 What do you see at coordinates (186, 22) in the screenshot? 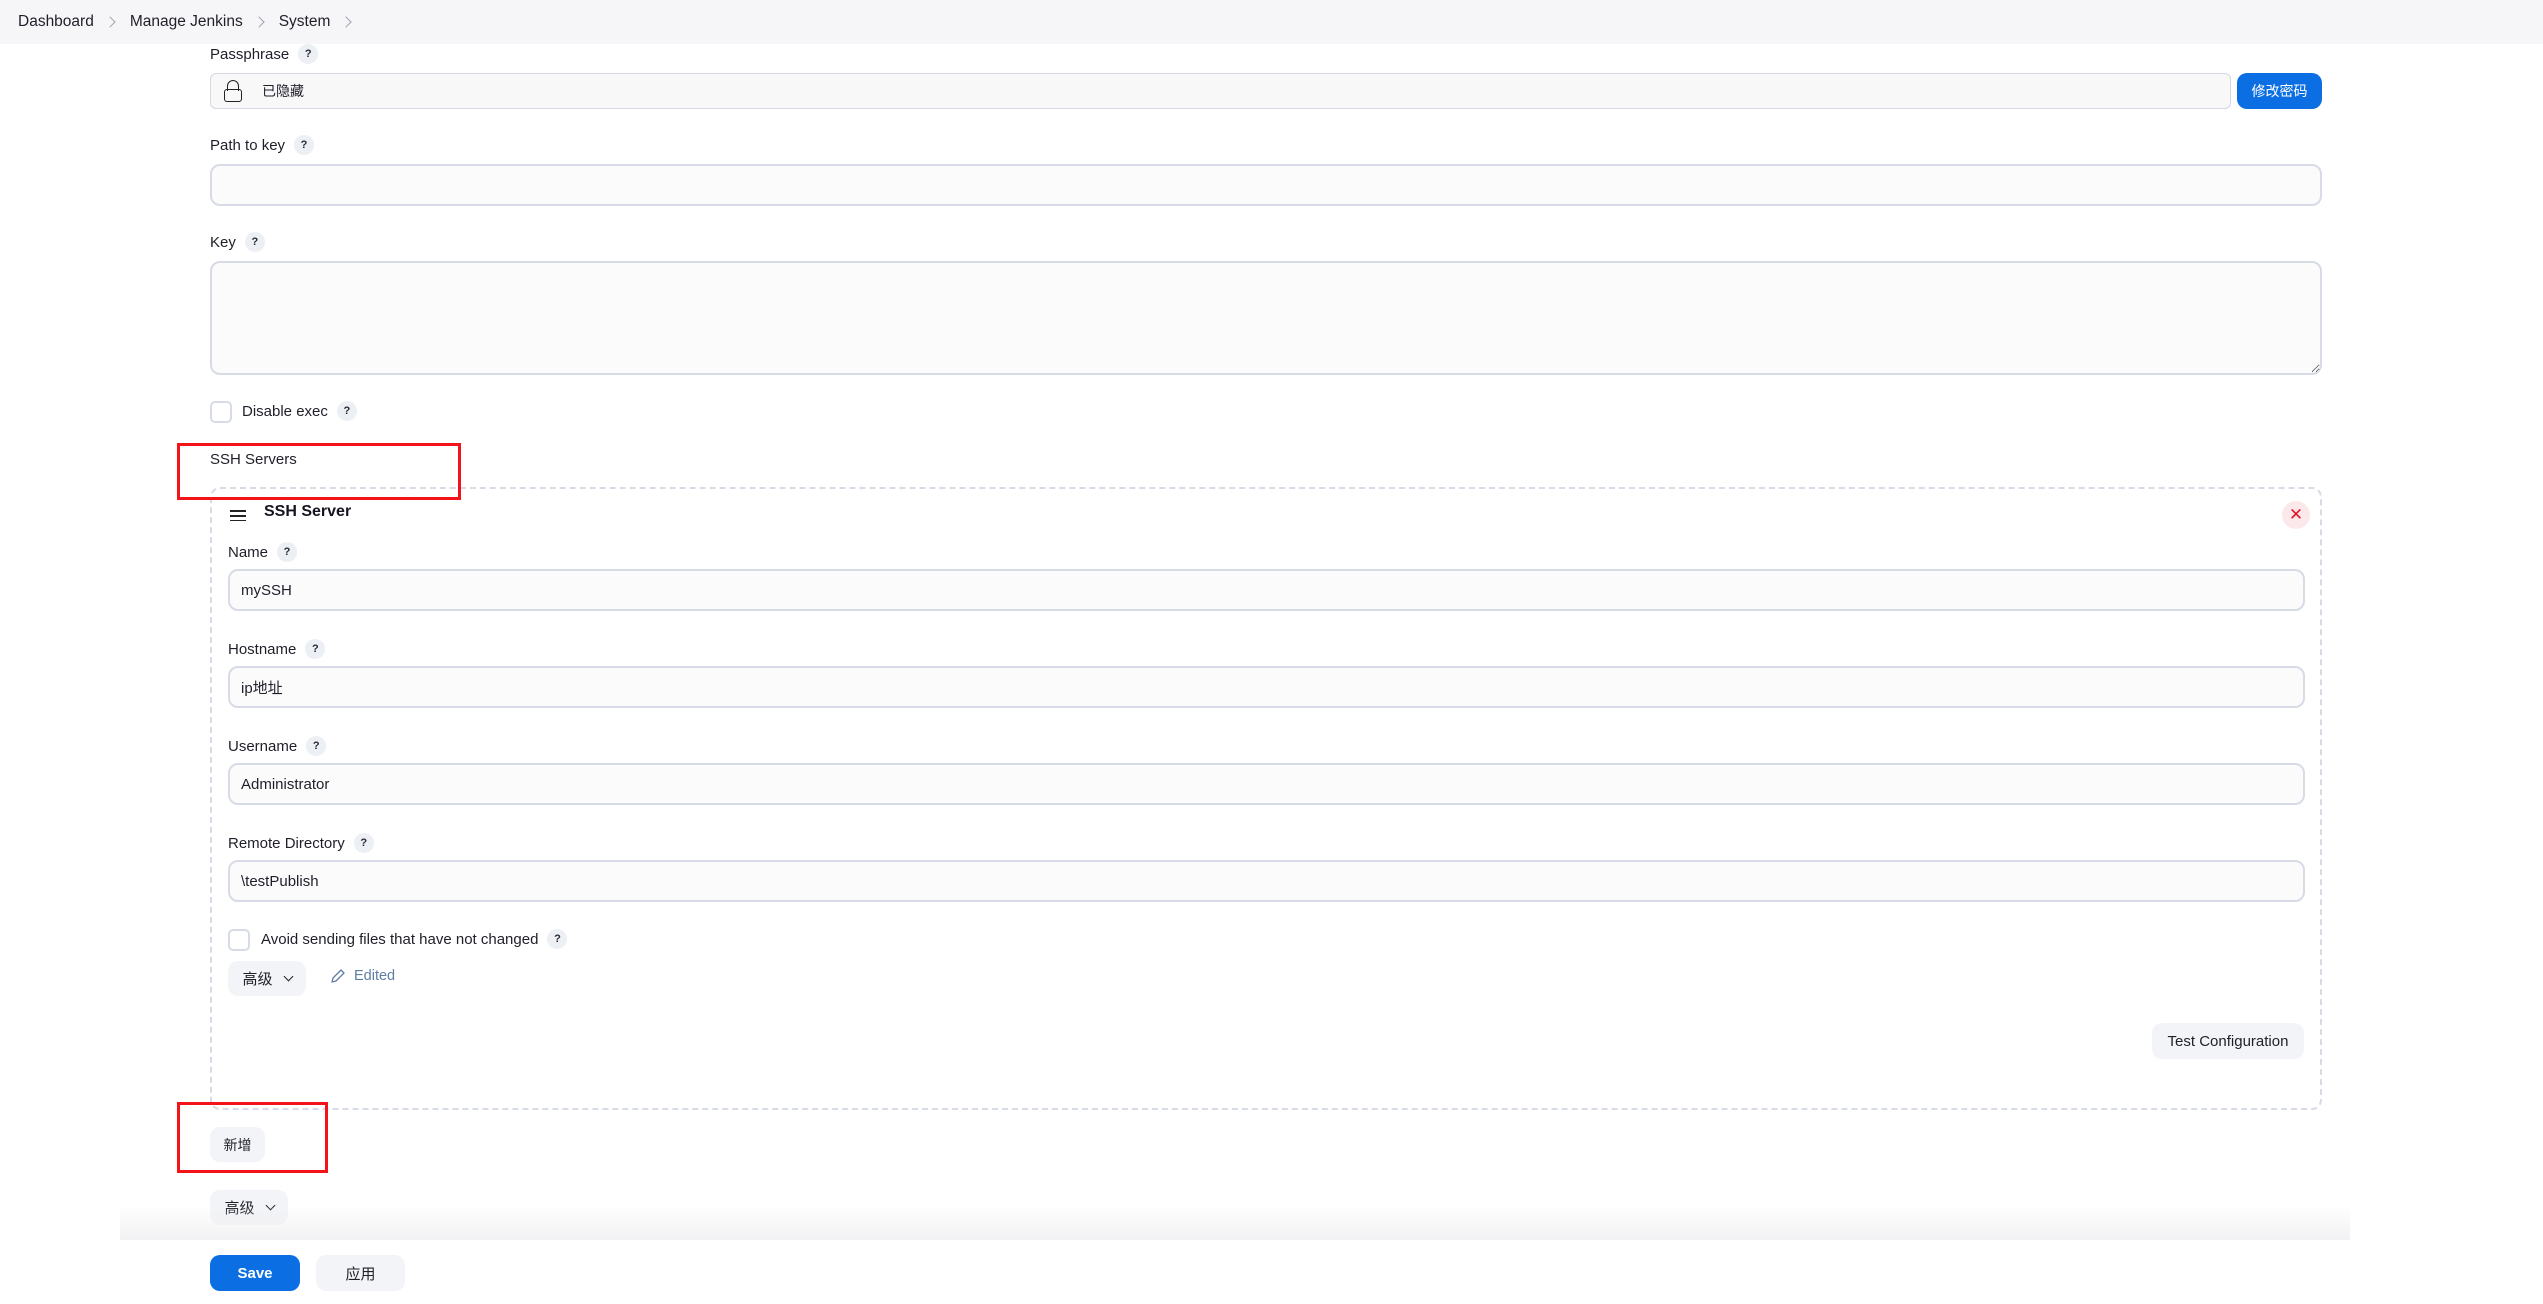
I see `breadcrumb-manage-jenkins: Manage Jenkins` at bounding box center [186, 22].